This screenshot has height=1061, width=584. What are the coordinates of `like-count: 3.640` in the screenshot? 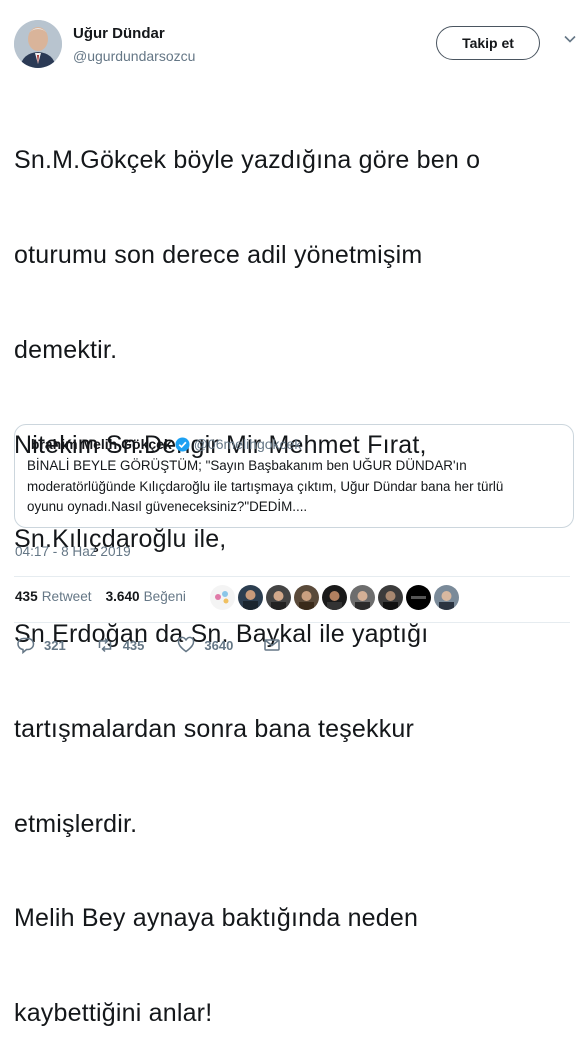 It's located at (123, 596).